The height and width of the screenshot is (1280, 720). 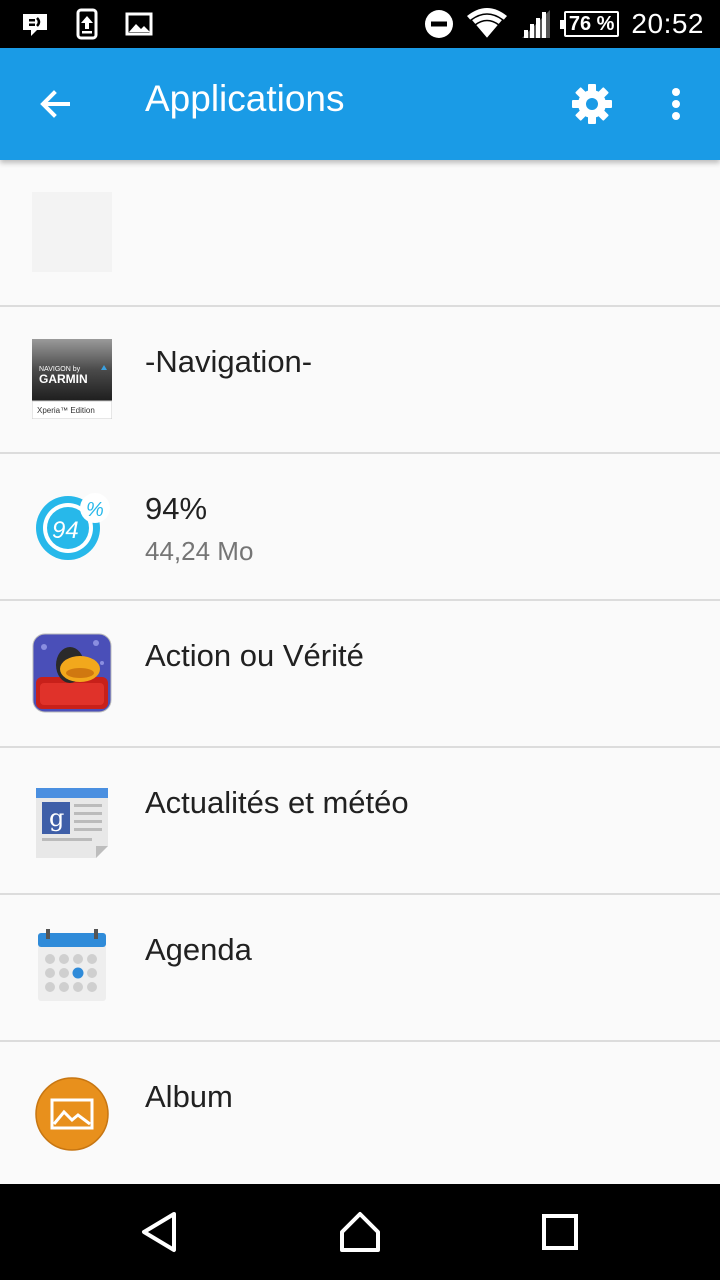 What do you see at coordinates (56, 818) in the screenshot?
I see `svg-text: g` at bounding box center [56, 818].